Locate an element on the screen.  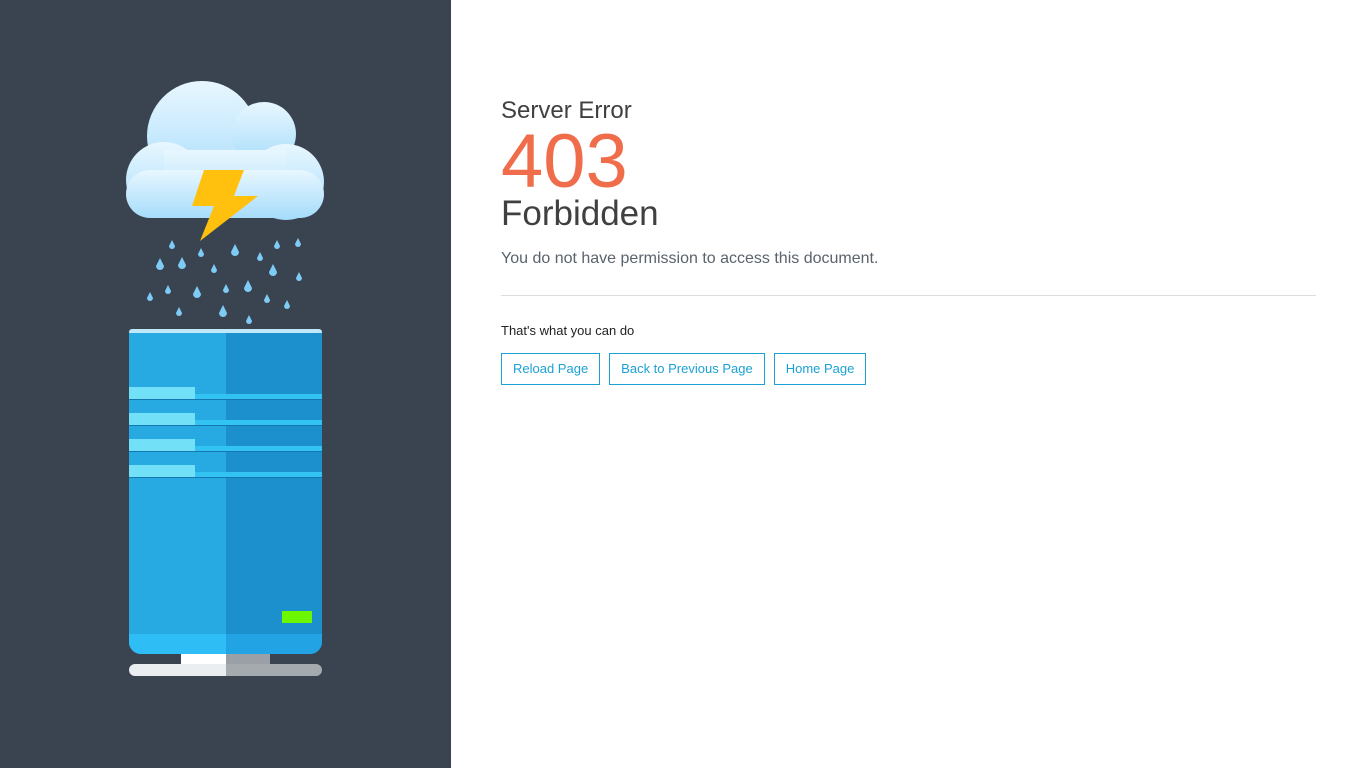
back-to-previous-page-button: Back to Previous Page is located at coordinates (687, 369).